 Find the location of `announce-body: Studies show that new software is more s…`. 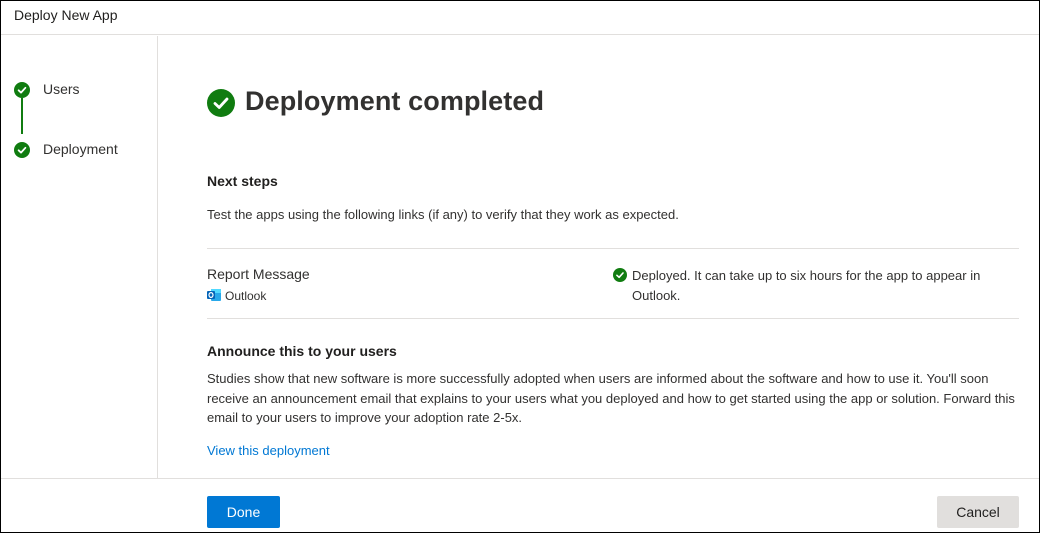

announce-body: Studies show that new software is more s… is located at coordinates (611, 398).